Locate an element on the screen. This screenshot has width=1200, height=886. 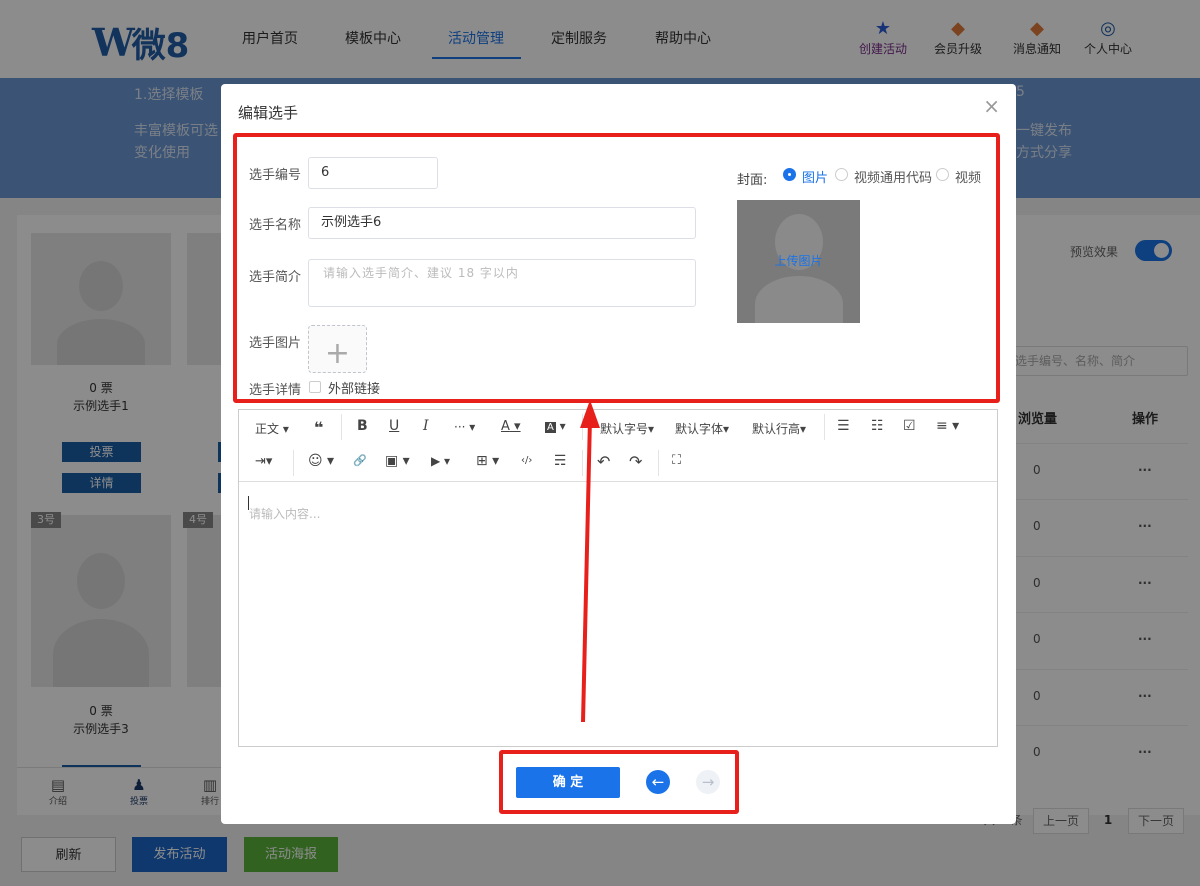
annotation-arrow is located at coordinates (590, 561).